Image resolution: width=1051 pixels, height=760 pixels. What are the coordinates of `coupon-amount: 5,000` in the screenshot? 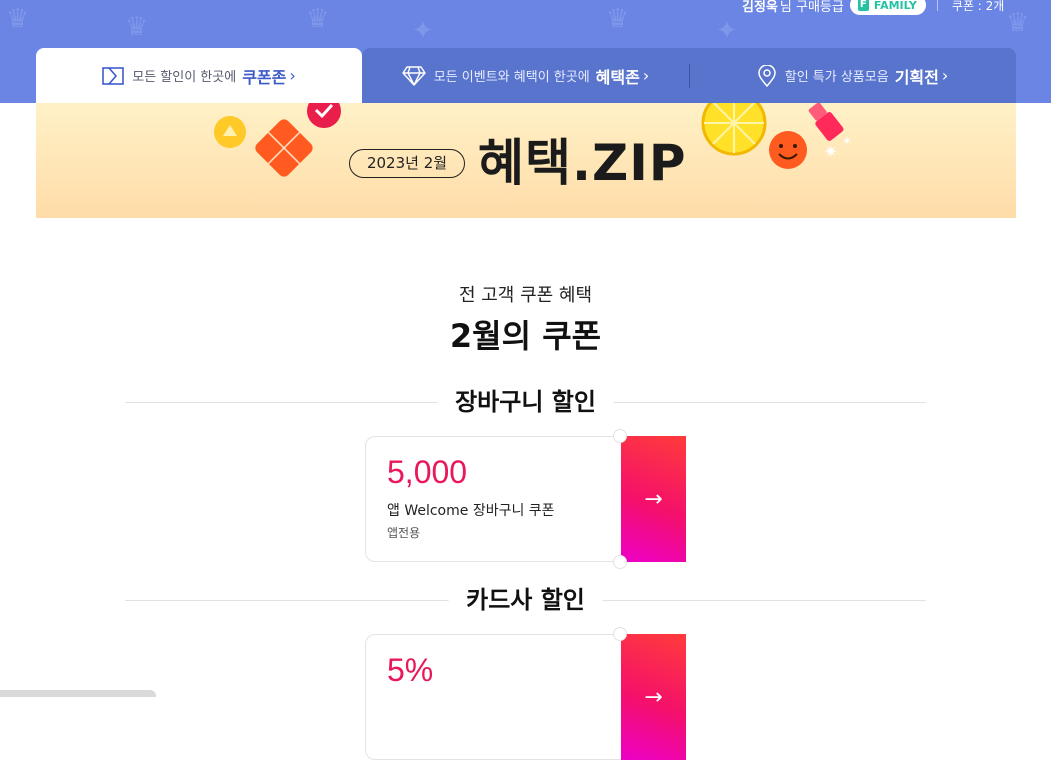 It's located at (427, 472).